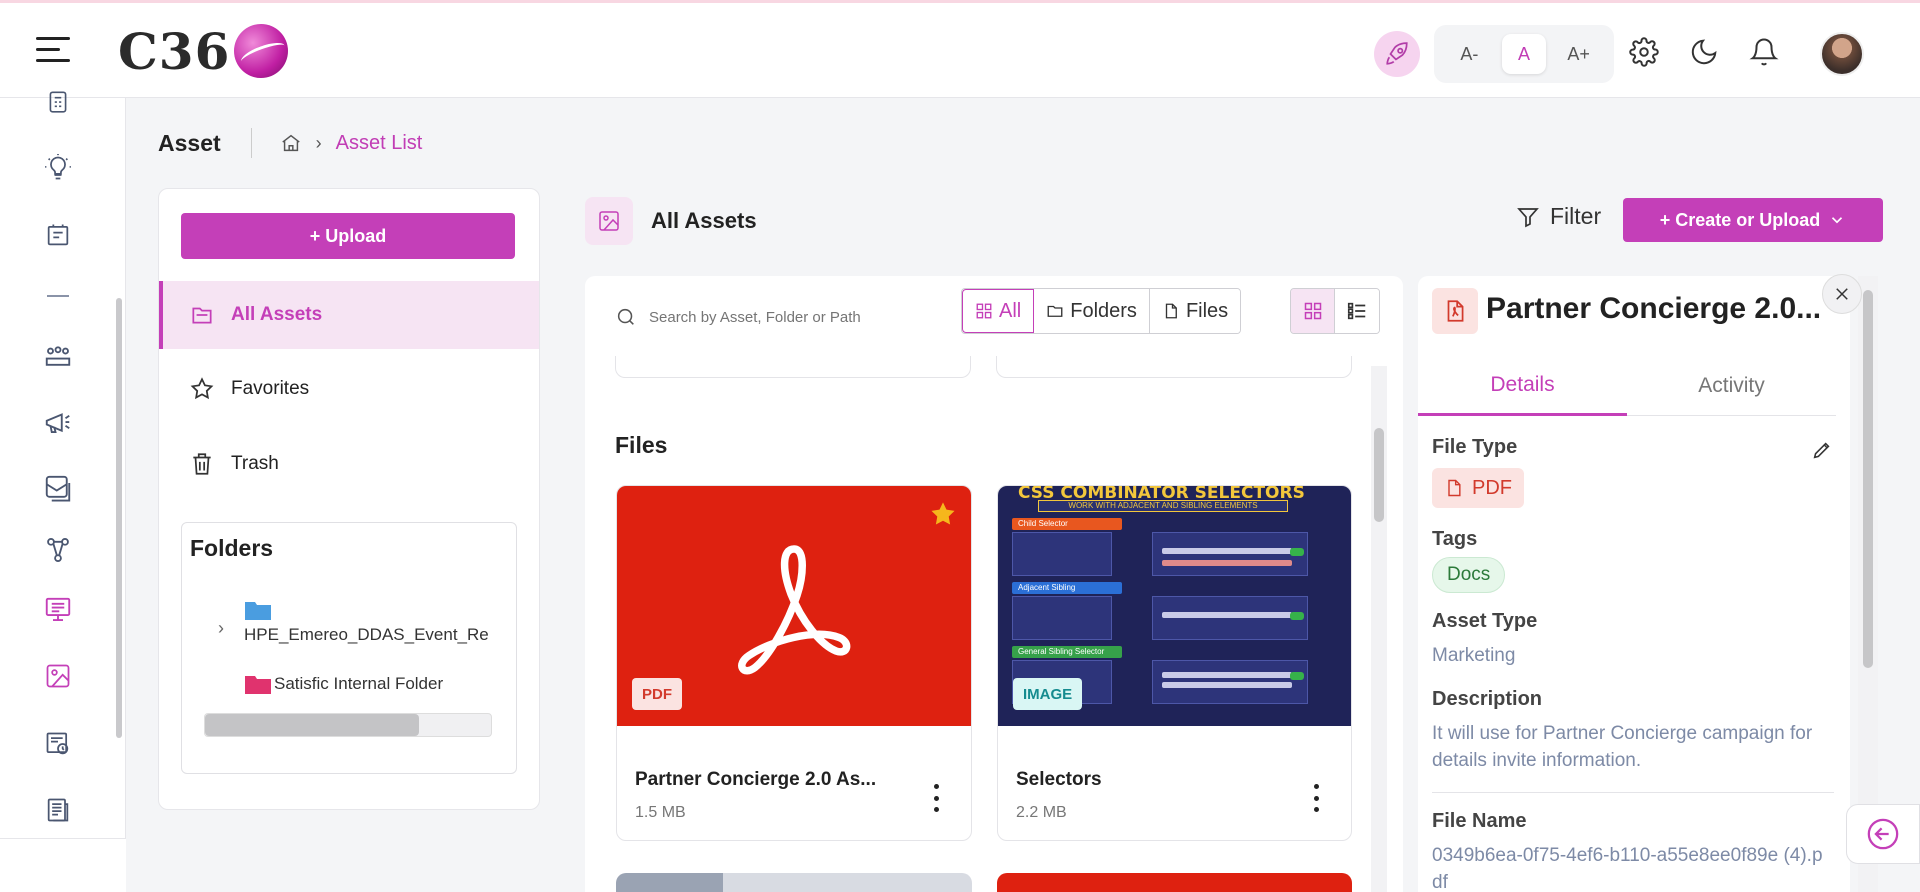  What do you see at coordinates (174, 51) in the screenshot?
I see `logo-text: C36` at bounding box center [174, 51].